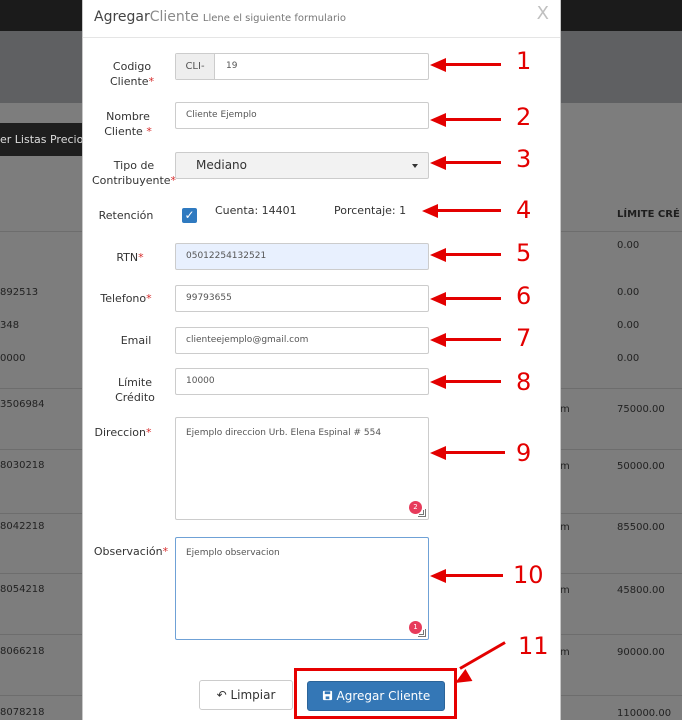 The width and height of the screenshot is (682, 720). I want to click on codigo-label-line1: Codigo, so click(132, 66).